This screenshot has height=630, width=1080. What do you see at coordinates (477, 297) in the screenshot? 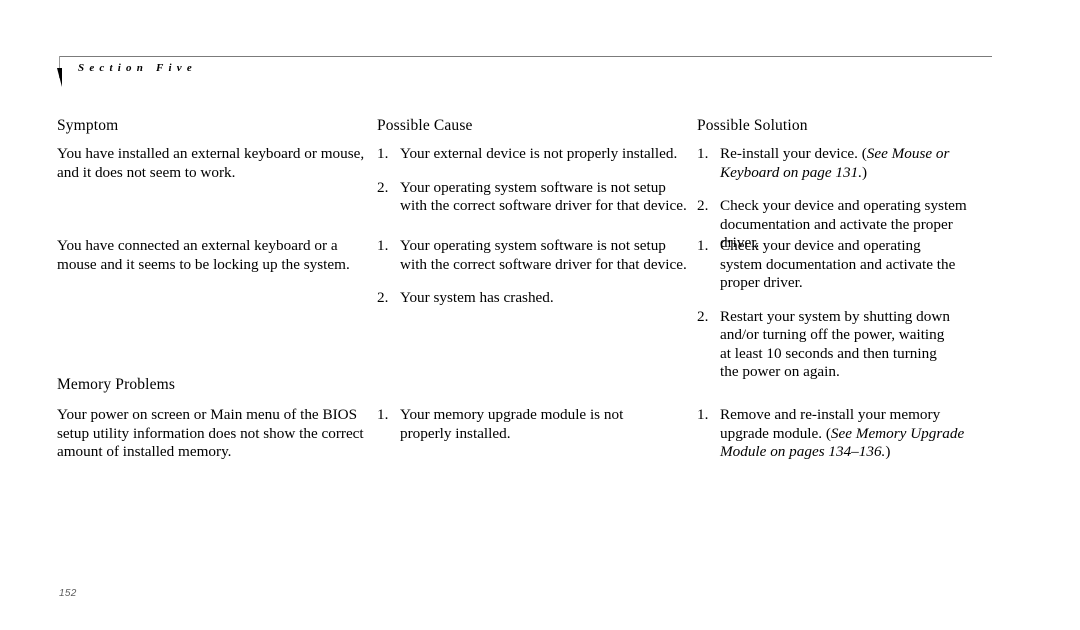
I see `list-text: Your system has crashed.` at bounding box center [477, 297].